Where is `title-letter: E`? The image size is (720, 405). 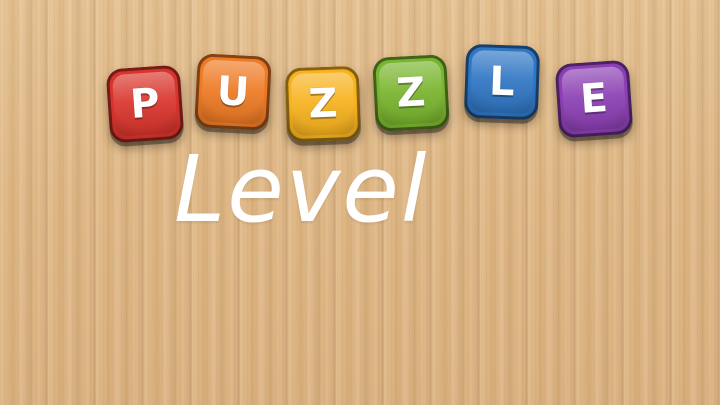 title-letter: E is located at coordinates (594, 99).